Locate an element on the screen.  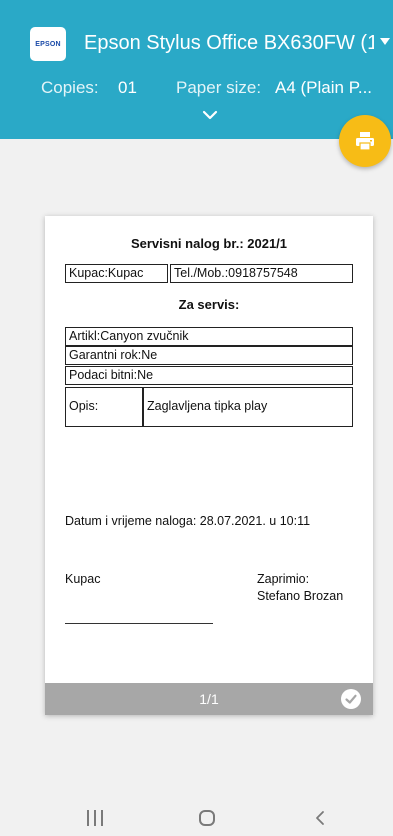
description-value-cell: Zaglavljena tipka play is located at coordinates (248, 407).